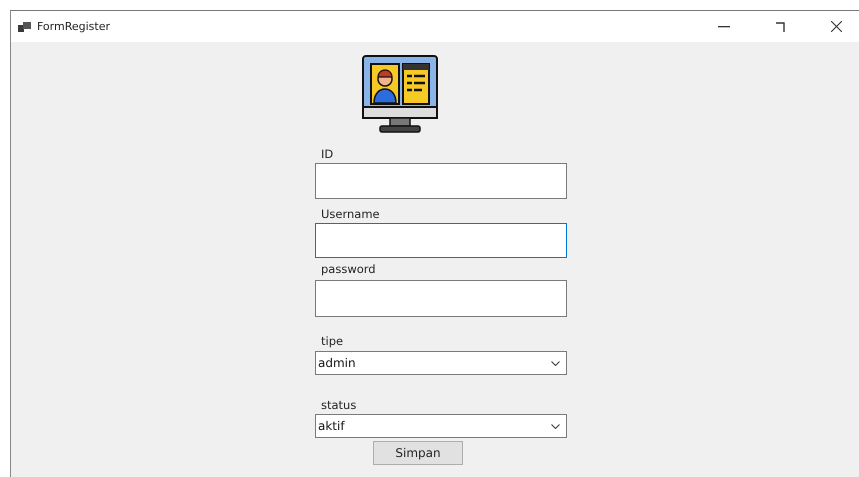  I want to click on field-label: Username, so click(351, 214).